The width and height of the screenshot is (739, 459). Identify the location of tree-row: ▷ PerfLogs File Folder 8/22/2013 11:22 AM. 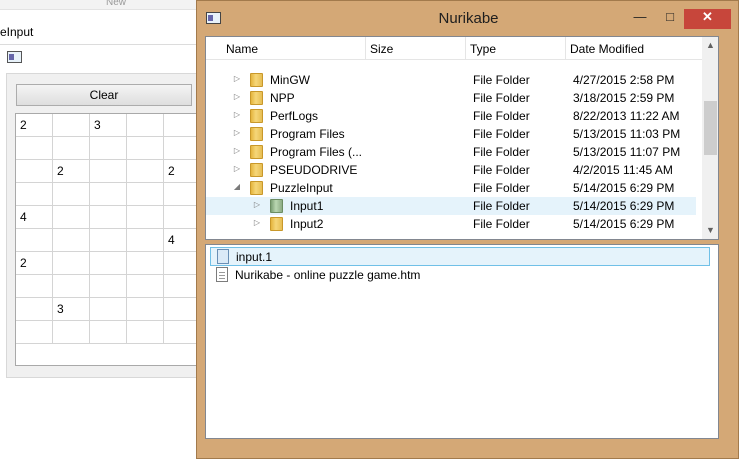
(451, 116).